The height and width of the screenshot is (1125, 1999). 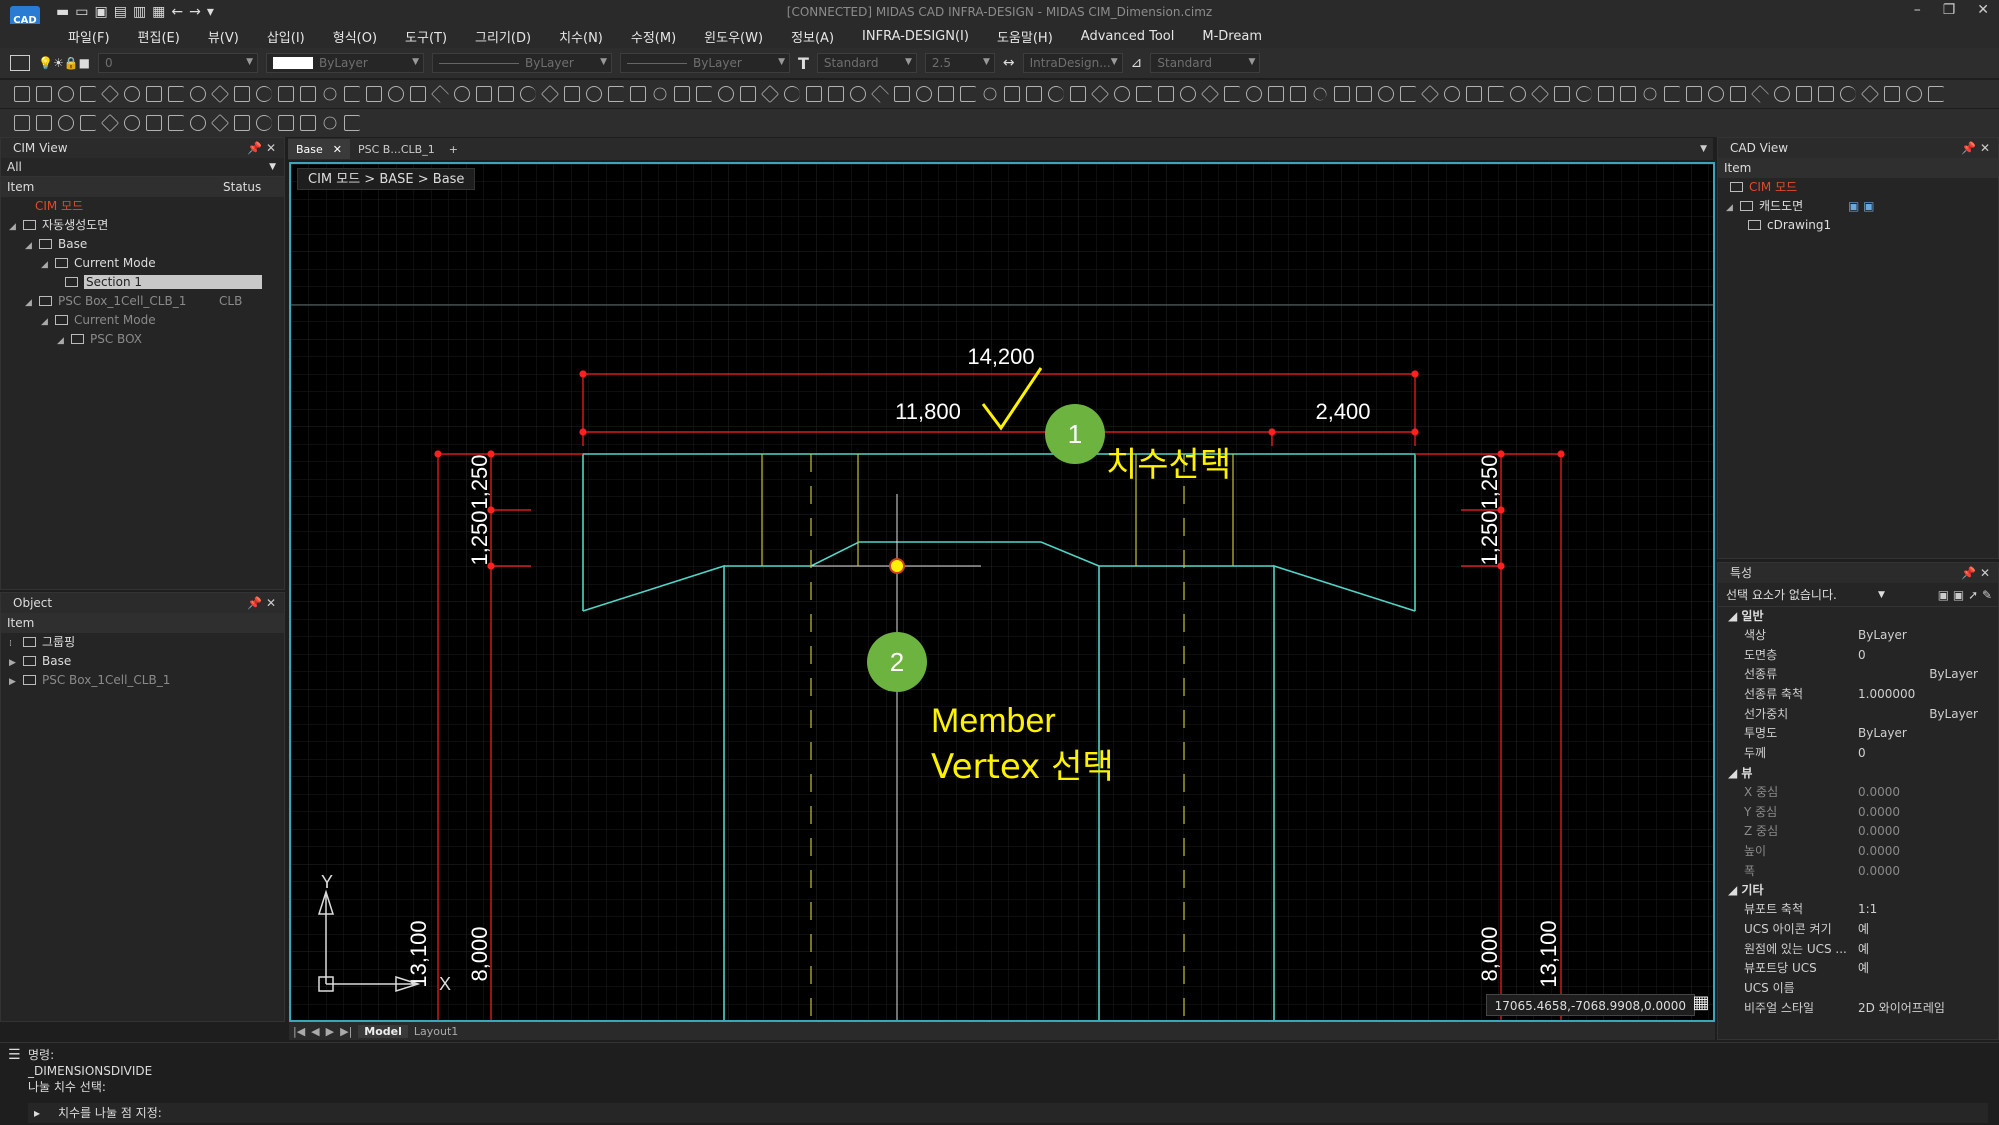 I want to click on tree-item: CIM 모드, so click(x=142, y=206).